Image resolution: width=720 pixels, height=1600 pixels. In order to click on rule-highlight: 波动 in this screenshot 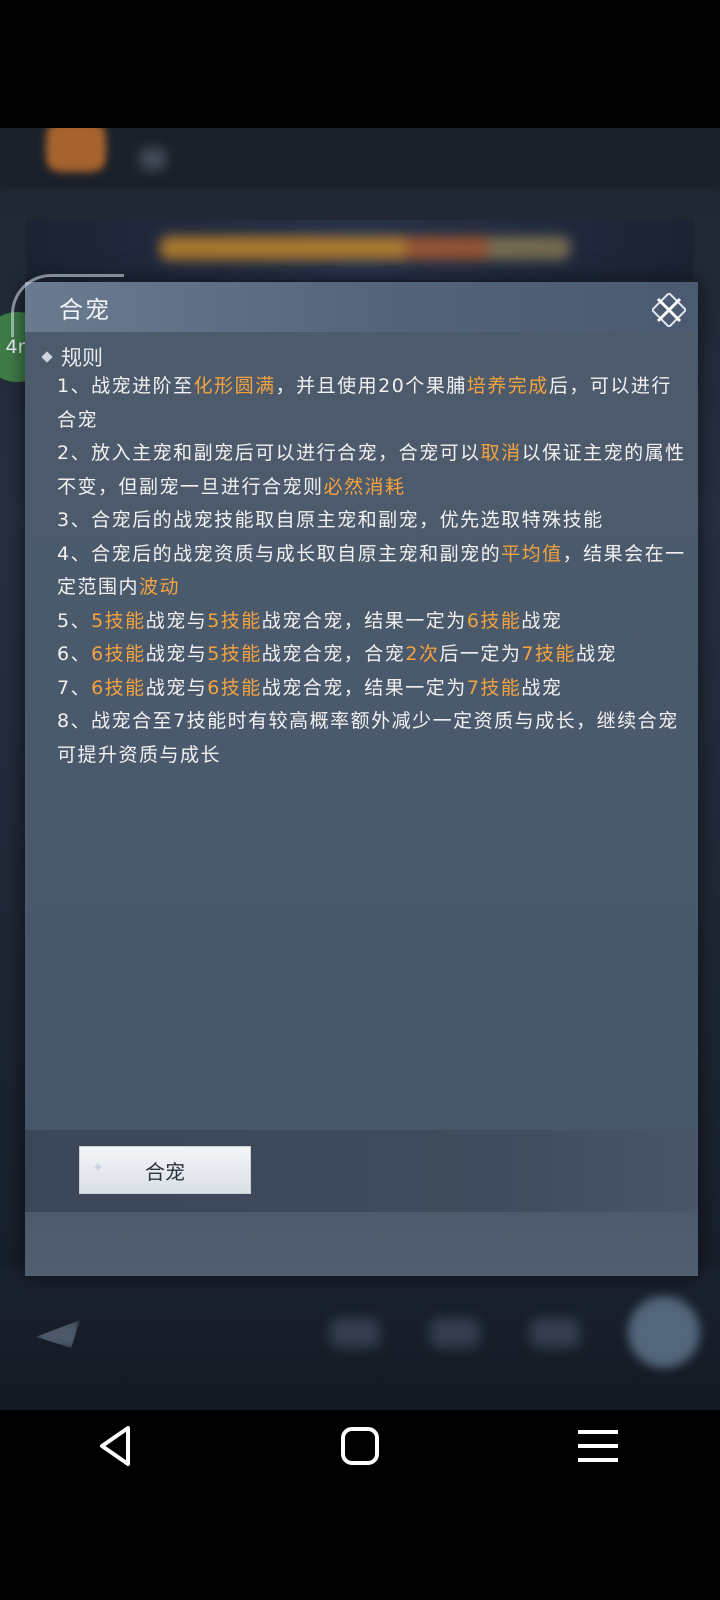, I will do `click(160, 587)`.